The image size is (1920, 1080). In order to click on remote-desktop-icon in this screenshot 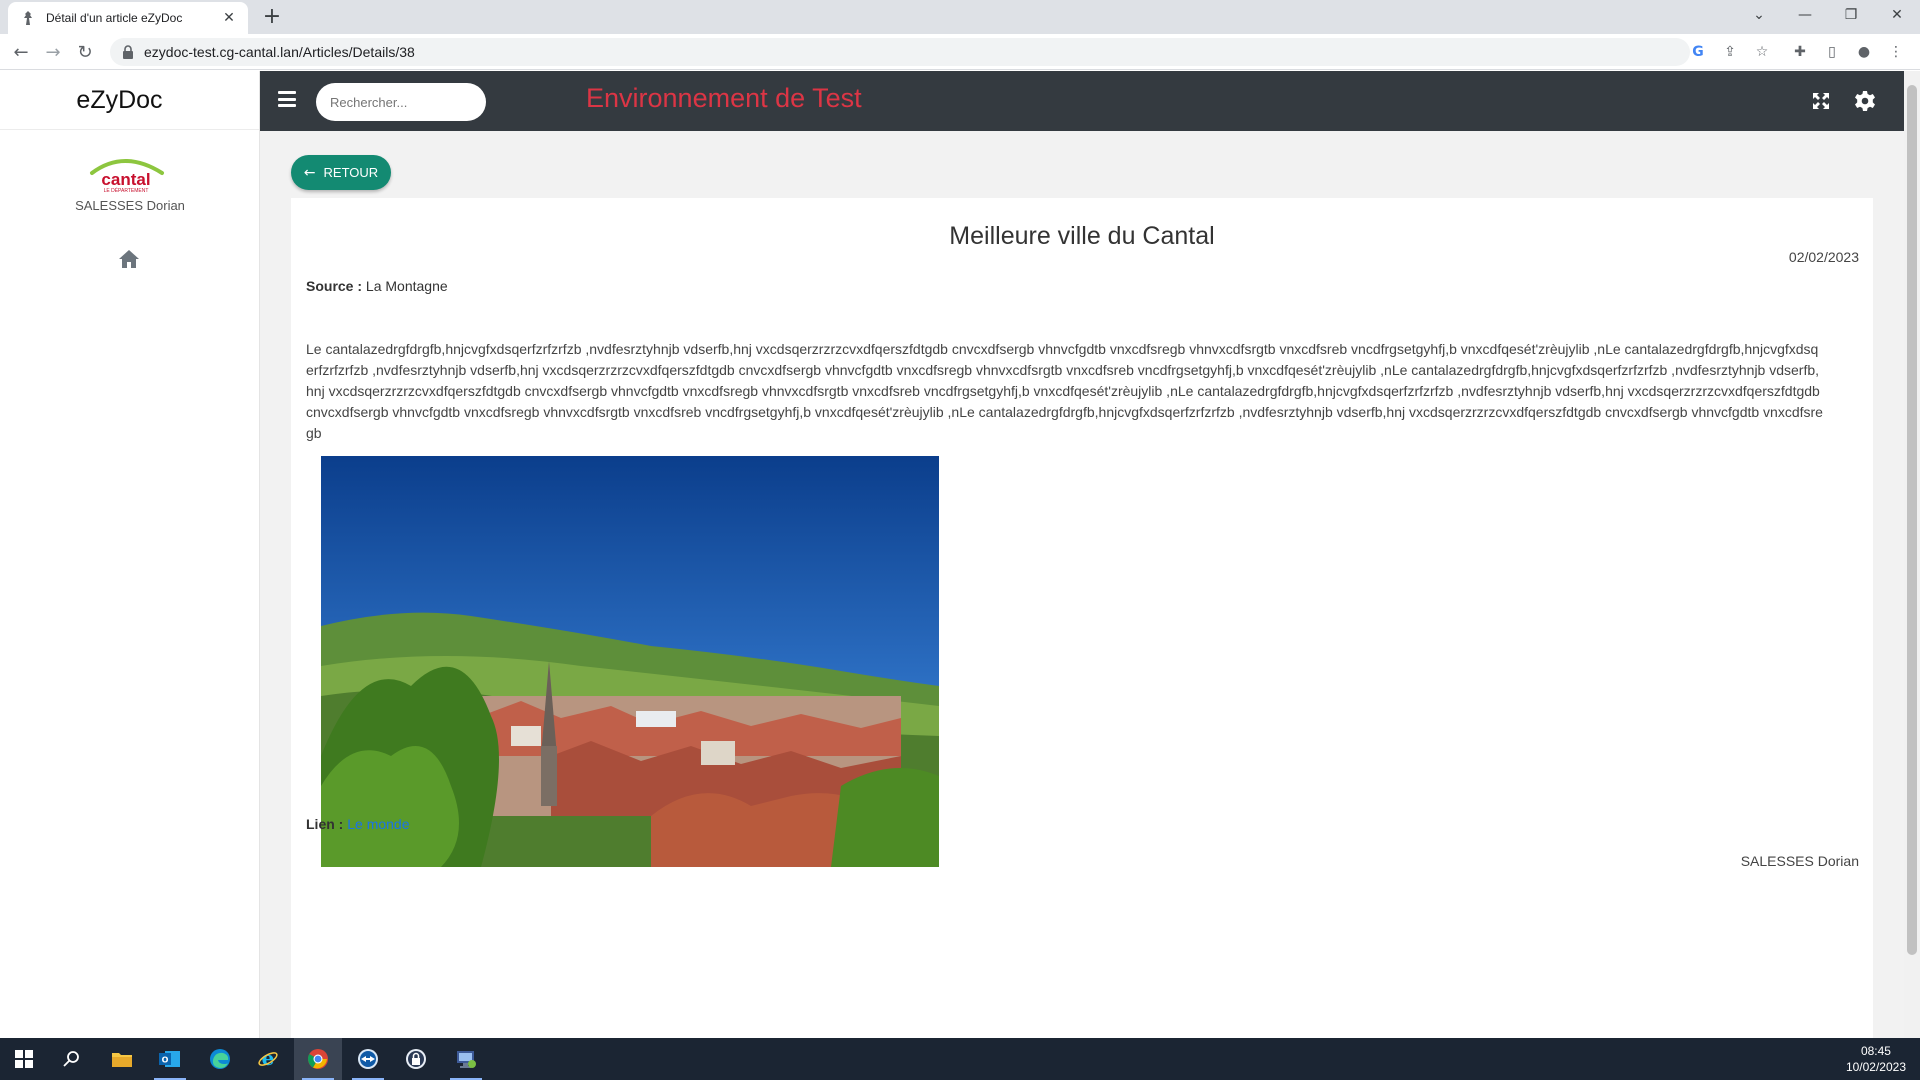, I will do `click(466, 1059)`.